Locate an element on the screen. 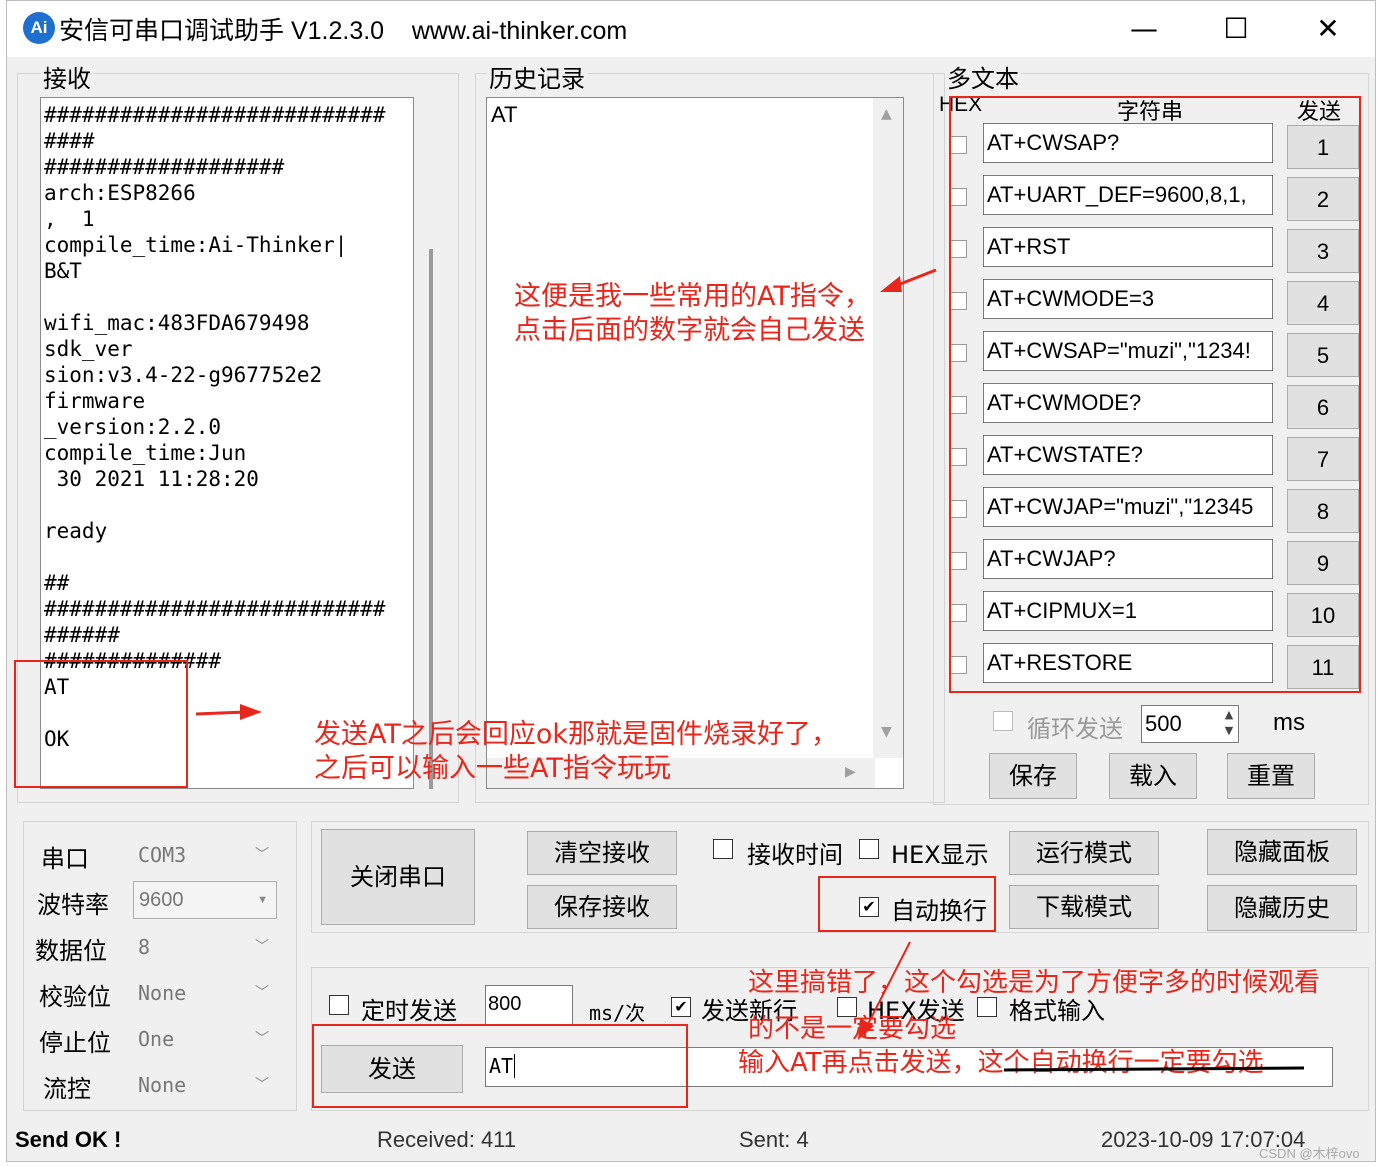  window-title: 安信可串口调试助手 V1.2.3.0 www.ai-thinker.com is located at coordinates (343, 31).